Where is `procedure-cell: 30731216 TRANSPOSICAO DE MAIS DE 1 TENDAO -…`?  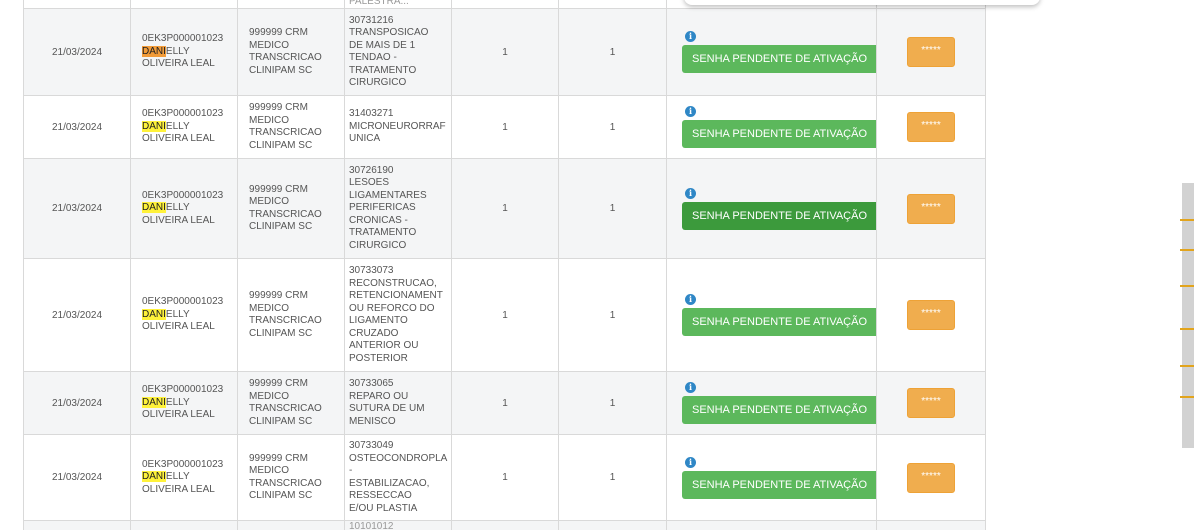 procedure-cell: 30731216 TRANSPOSICAO DE MAIS DE 1 TENDAO -… is located at coordinates (398, 52).